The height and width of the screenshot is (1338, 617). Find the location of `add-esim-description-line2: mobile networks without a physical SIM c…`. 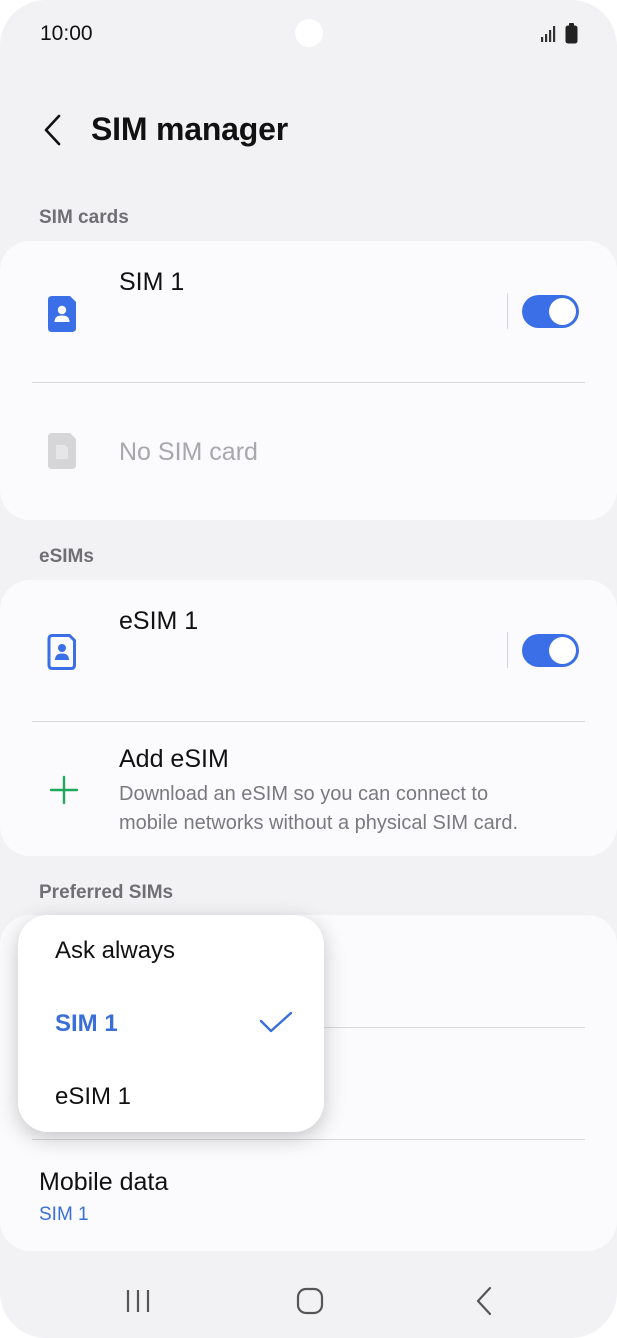

add-esim-description-line2: mobile networks without a physical SIM c… is located at coordinates (319, 823).